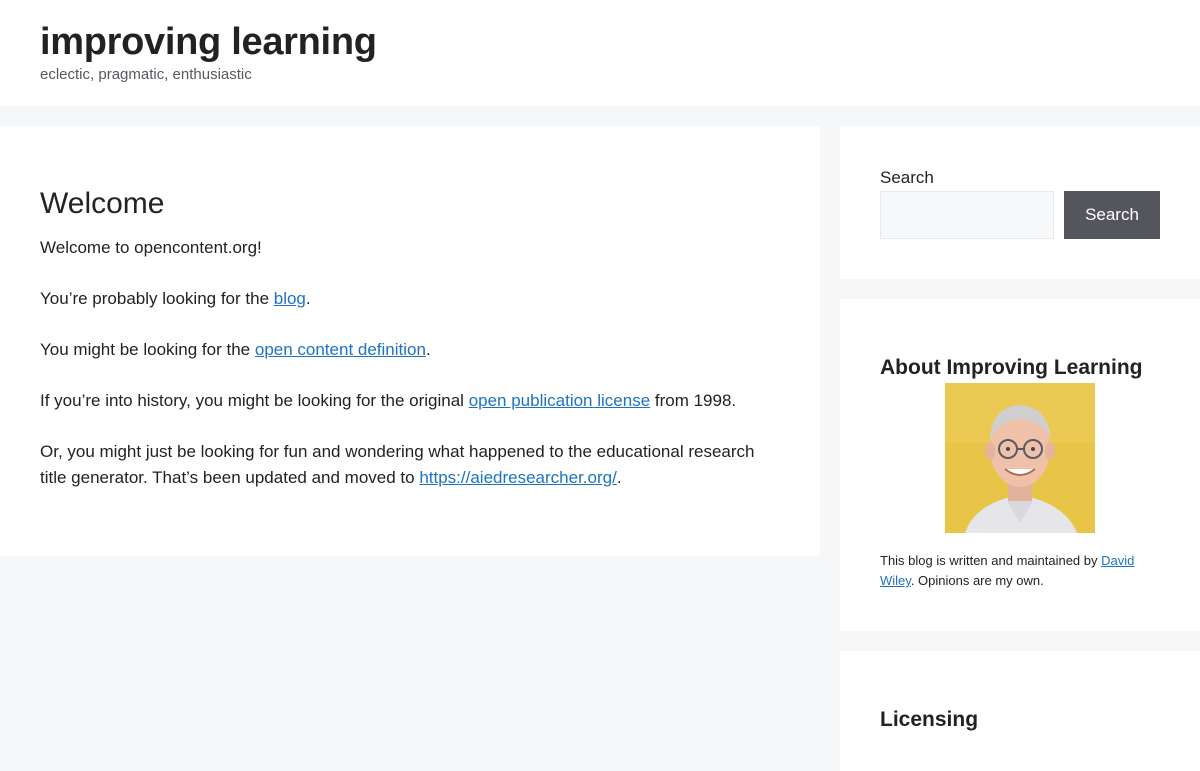  Describe the element at coordinates (929, 720) in the screenshot. I see `licensing-widget-title: Licensing` at that location.